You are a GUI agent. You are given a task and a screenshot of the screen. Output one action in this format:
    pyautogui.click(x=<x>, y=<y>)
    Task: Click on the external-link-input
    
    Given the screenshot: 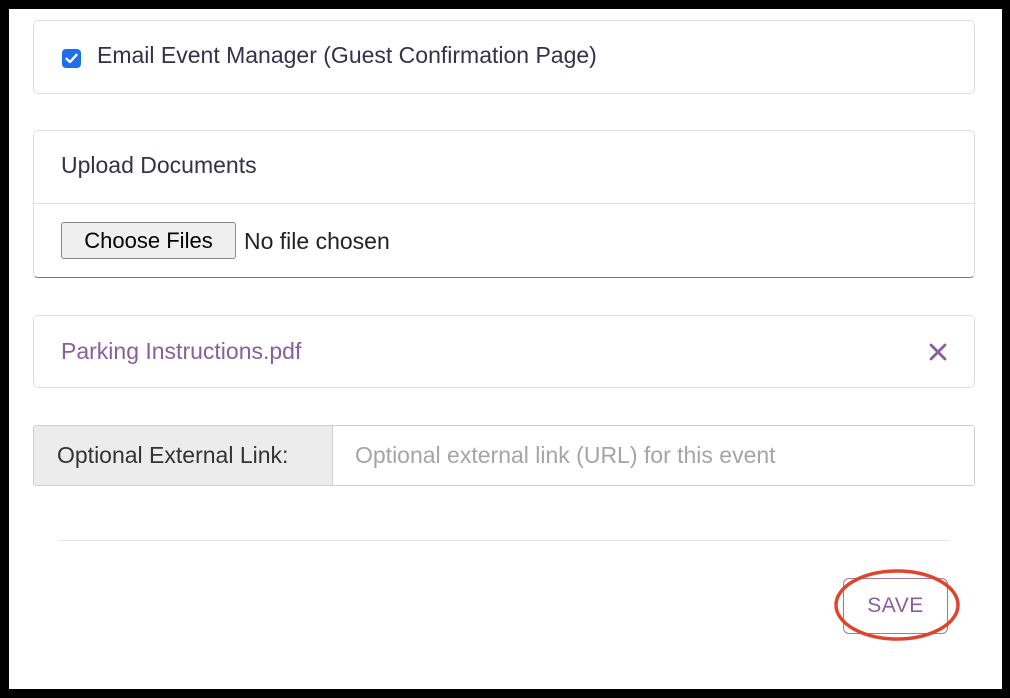 What is the action you would take?
    pyautogui.click(x=653, y=455)
    